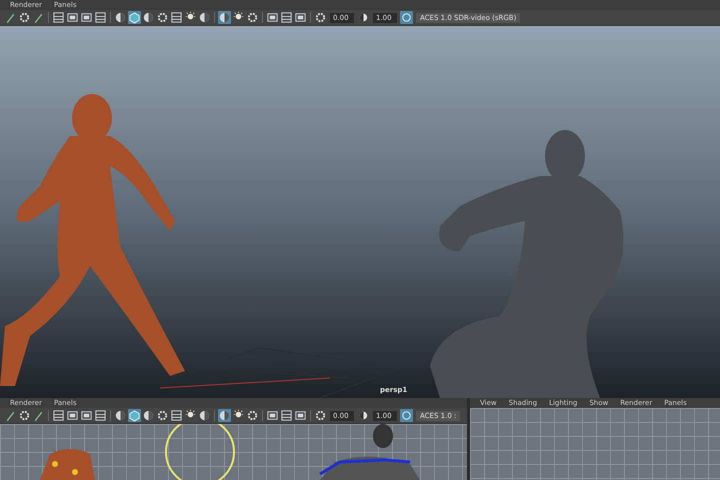  I want to click on rotate-manipulator-drawing, so click(200, 452).